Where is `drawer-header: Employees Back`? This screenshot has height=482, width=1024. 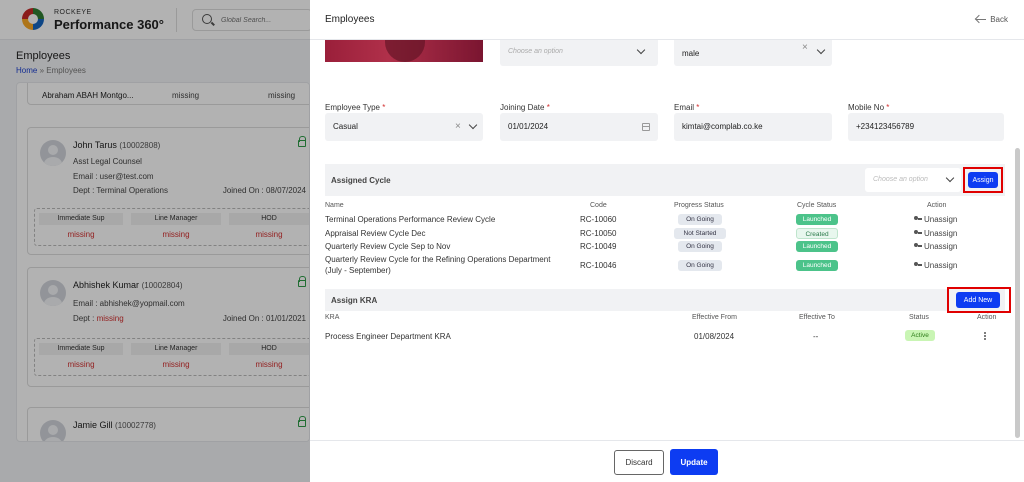 drawer-header: Employees Back is located at coordinates (667, 20).